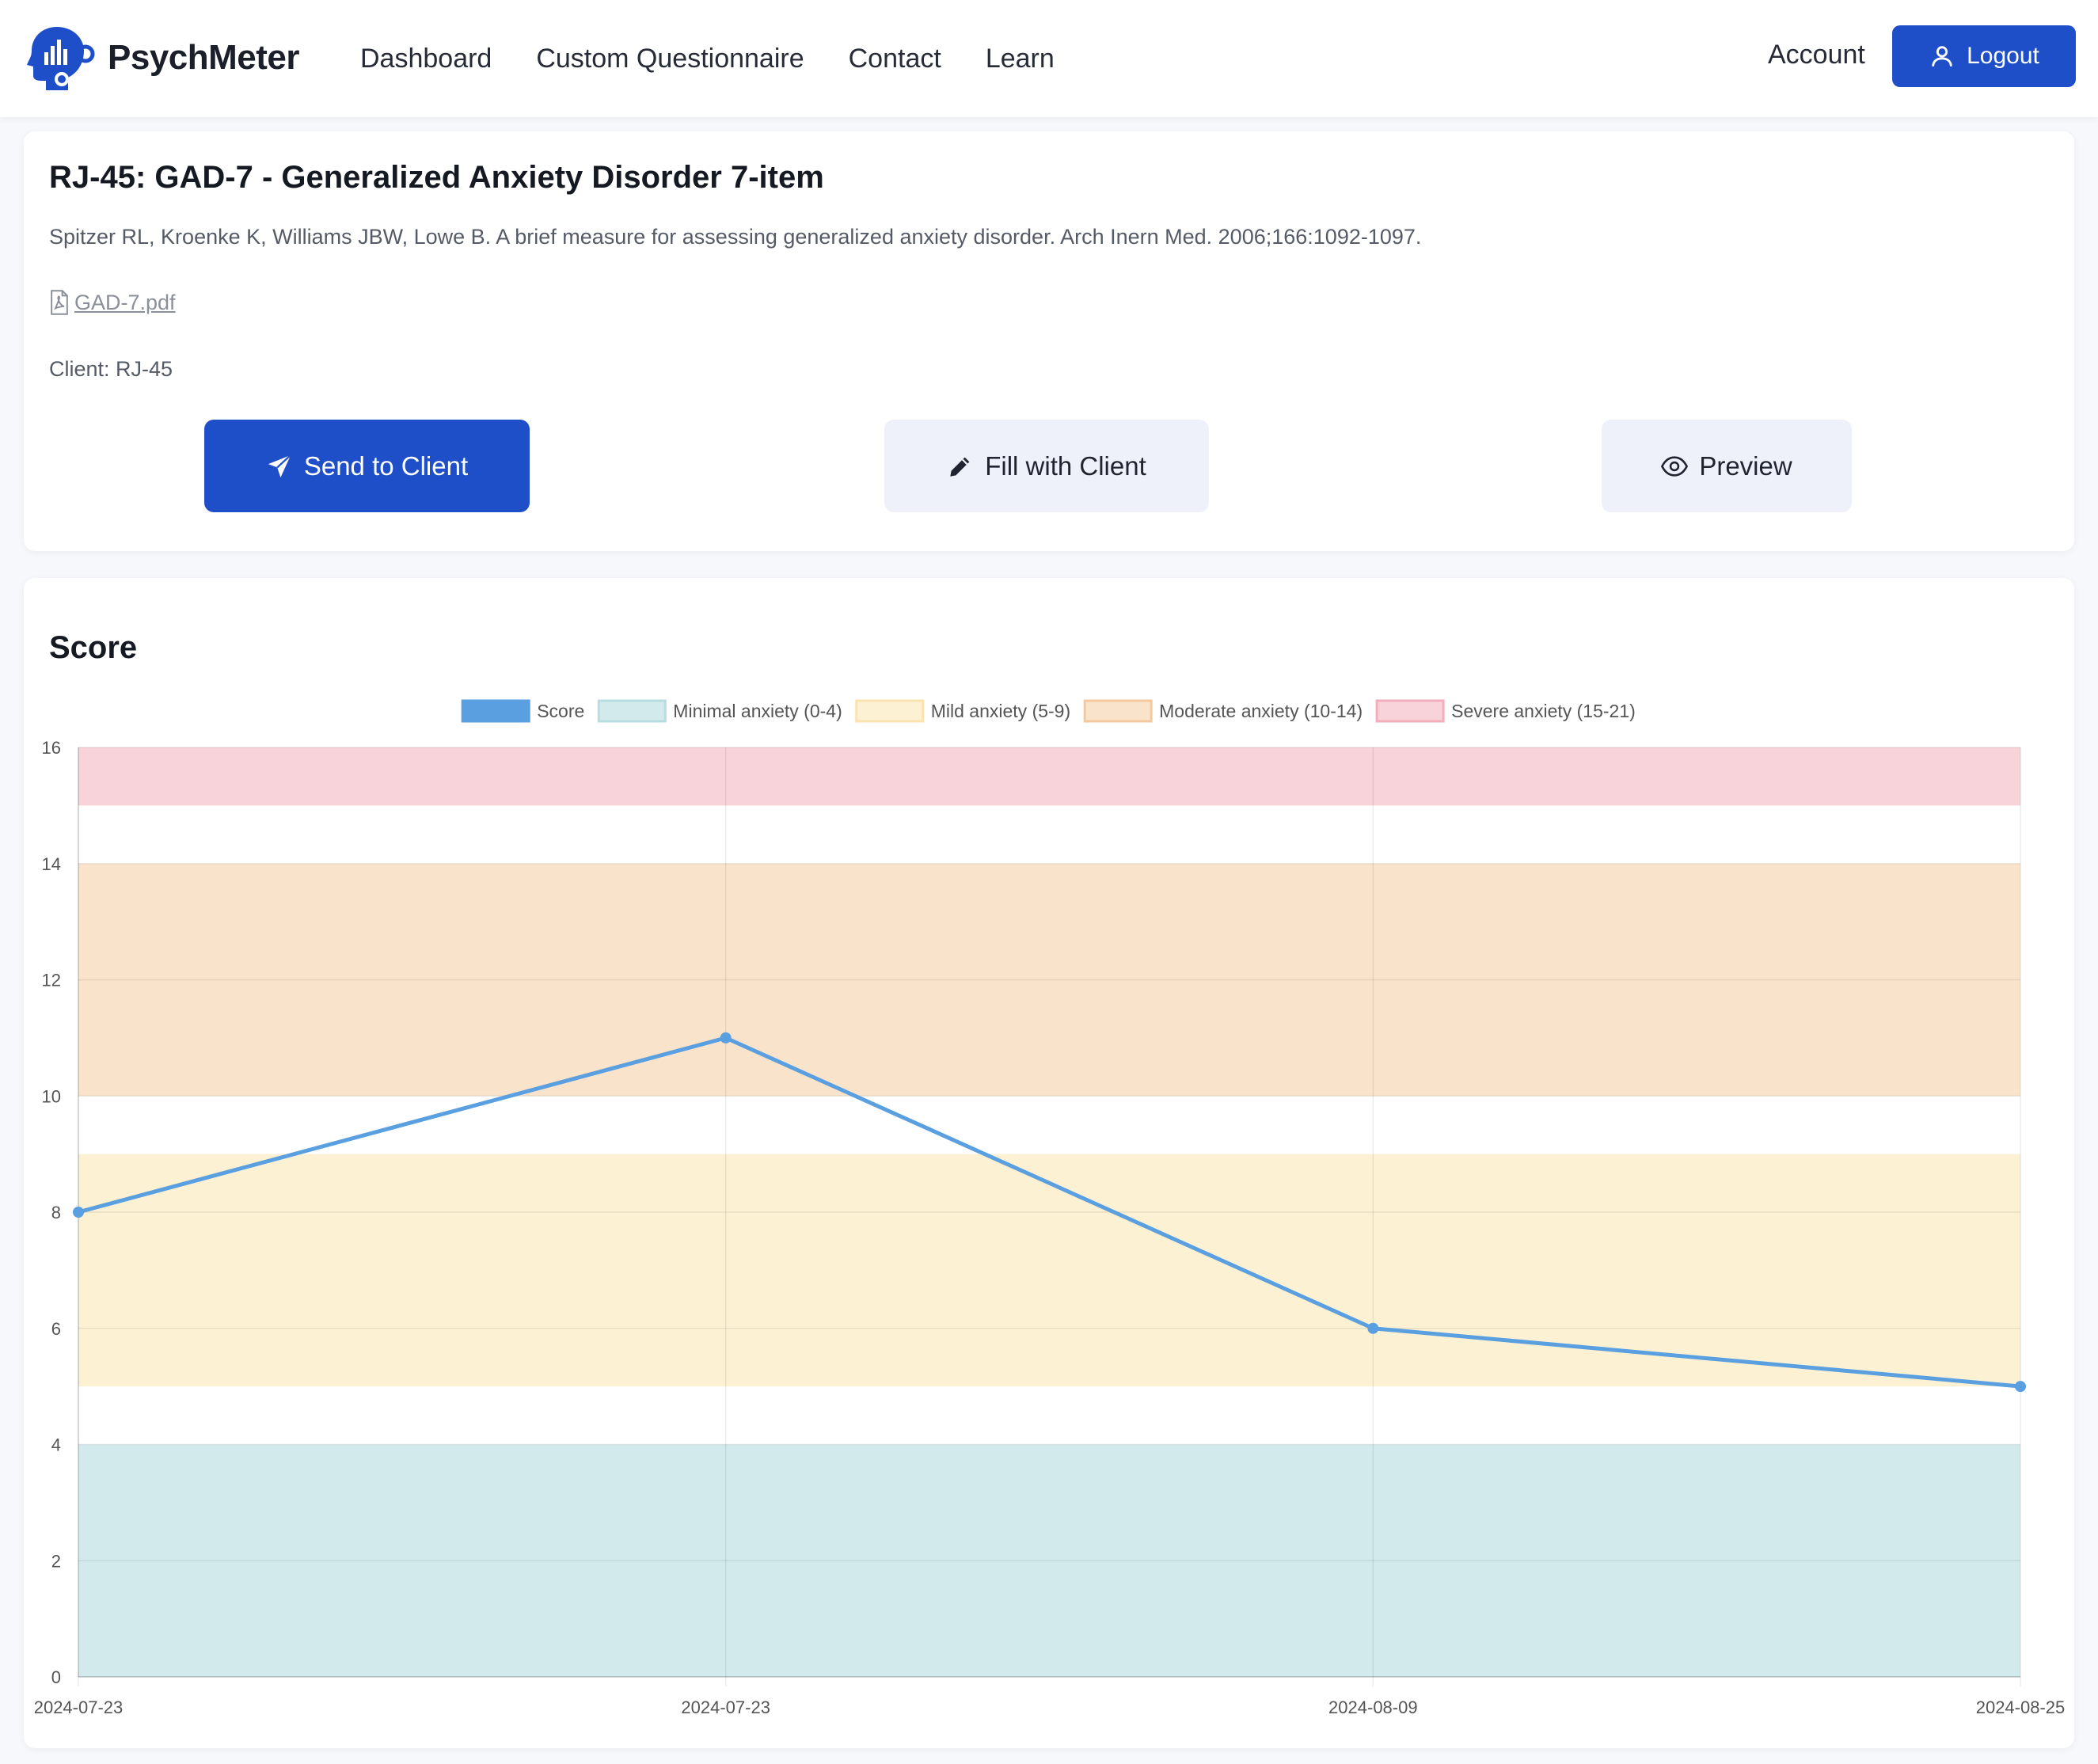  I want to click on pencil-icon, so click(960, 467).